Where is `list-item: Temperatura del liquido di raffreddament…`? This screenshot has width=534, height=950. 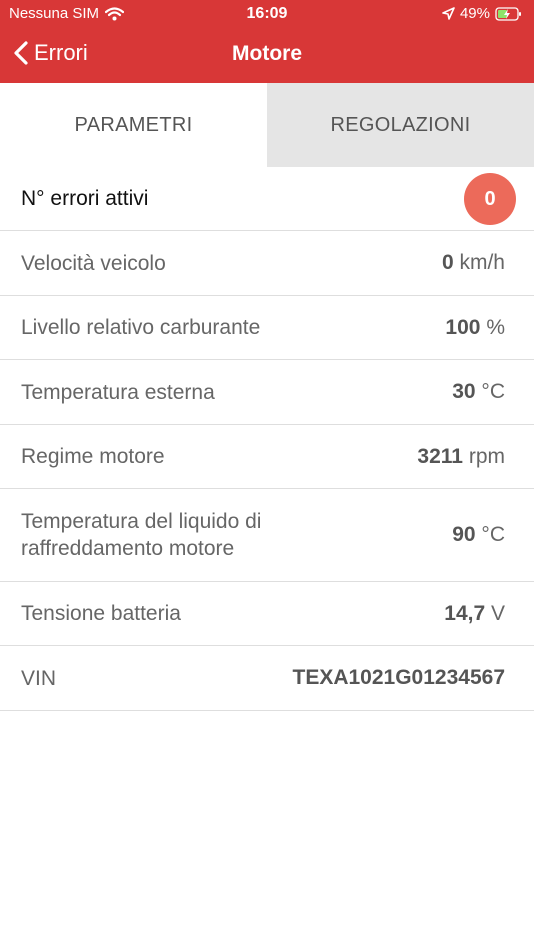 list-item: Temperatura del liquido di raffreddament… is located at coordinates (267, 535).